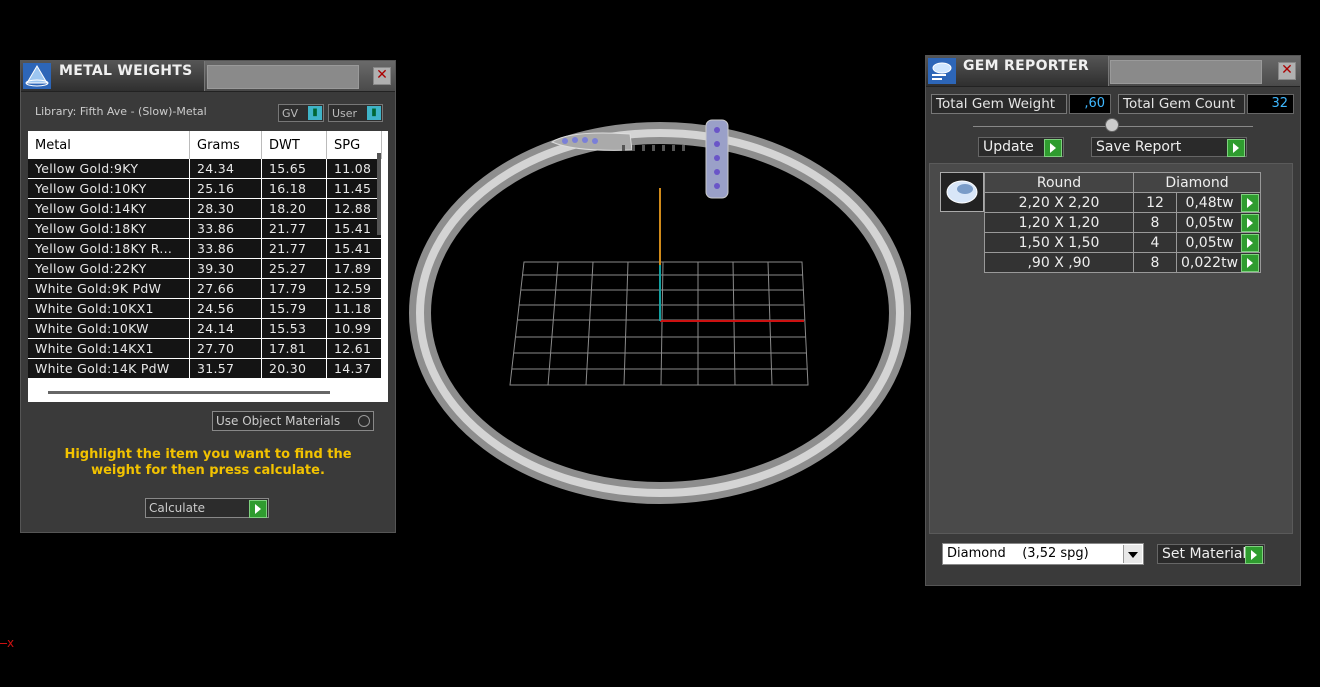  I want to click on column-header: DWT, so click(294, 145).